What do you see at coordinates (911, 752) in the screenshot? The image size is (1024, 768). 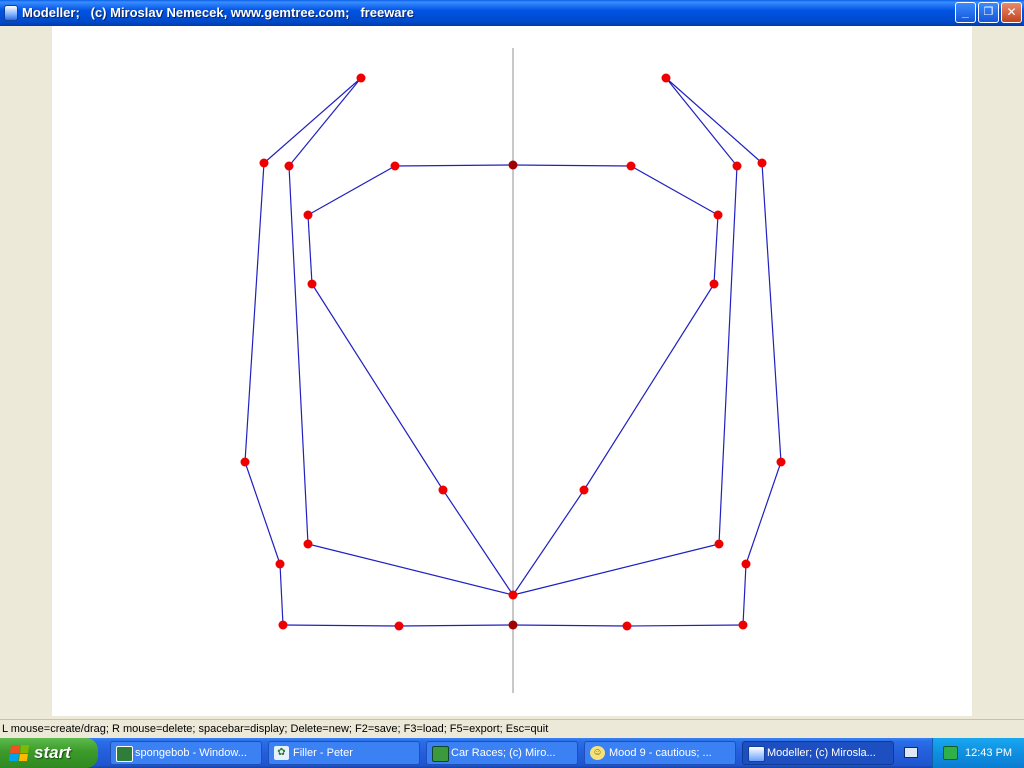 I see `keyboard-icon` at bounding box center [911, 752].